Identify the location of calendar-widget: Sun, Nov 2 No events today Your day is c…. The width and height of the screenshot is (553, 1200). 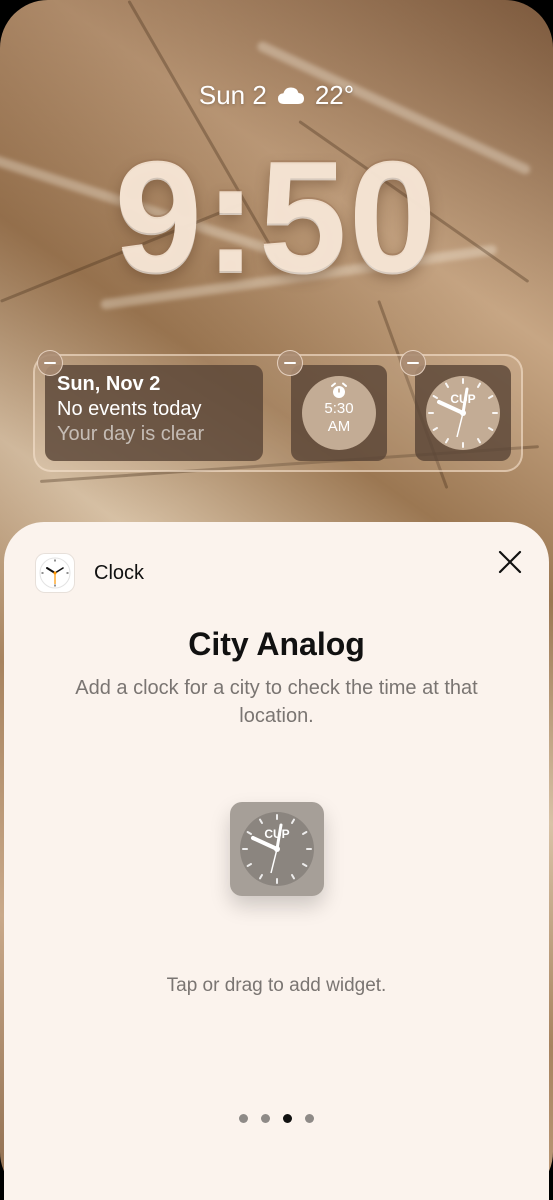
(154, 413).